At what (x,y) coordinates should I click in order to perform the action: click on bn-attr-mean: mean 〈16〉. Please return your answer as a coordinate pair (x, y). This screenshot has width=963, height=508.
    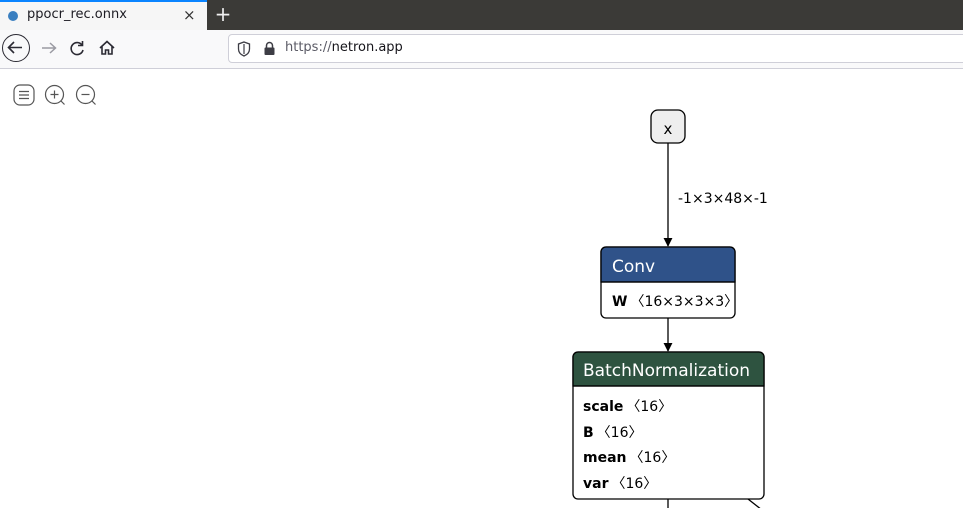
    Looking at the image, I should click on (629, 458).